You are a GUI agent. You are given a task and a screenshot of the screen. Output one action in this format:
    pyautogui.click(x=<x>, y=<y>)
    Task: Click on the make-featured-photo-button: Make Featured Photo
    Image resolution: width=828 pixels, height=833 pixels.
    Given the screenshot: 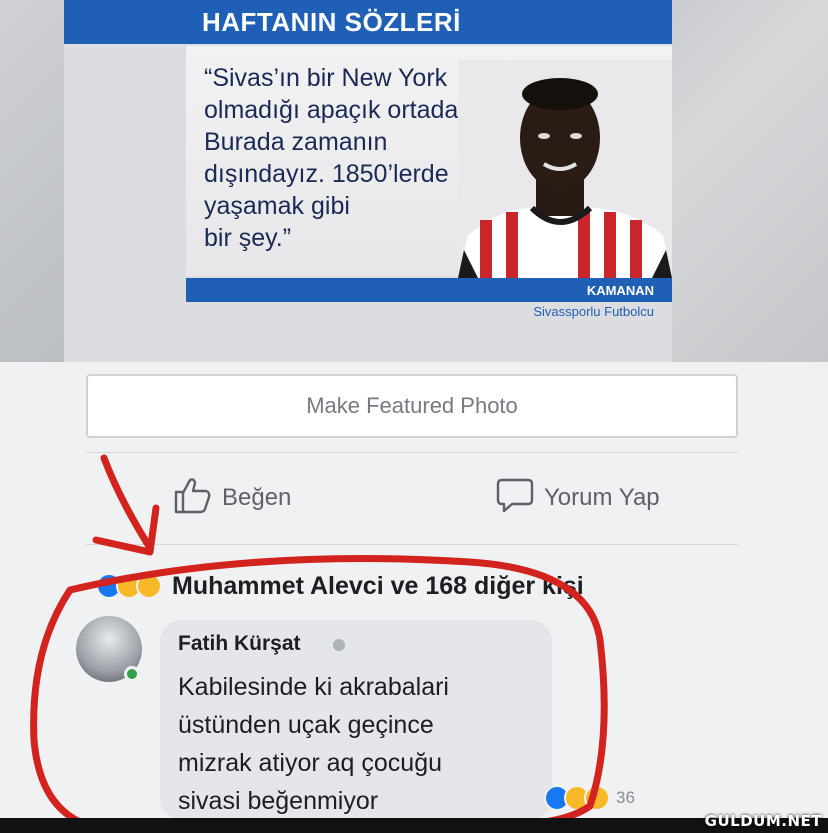 What is the action you would take?
    pyautogui.click(x=412, y=406)
    